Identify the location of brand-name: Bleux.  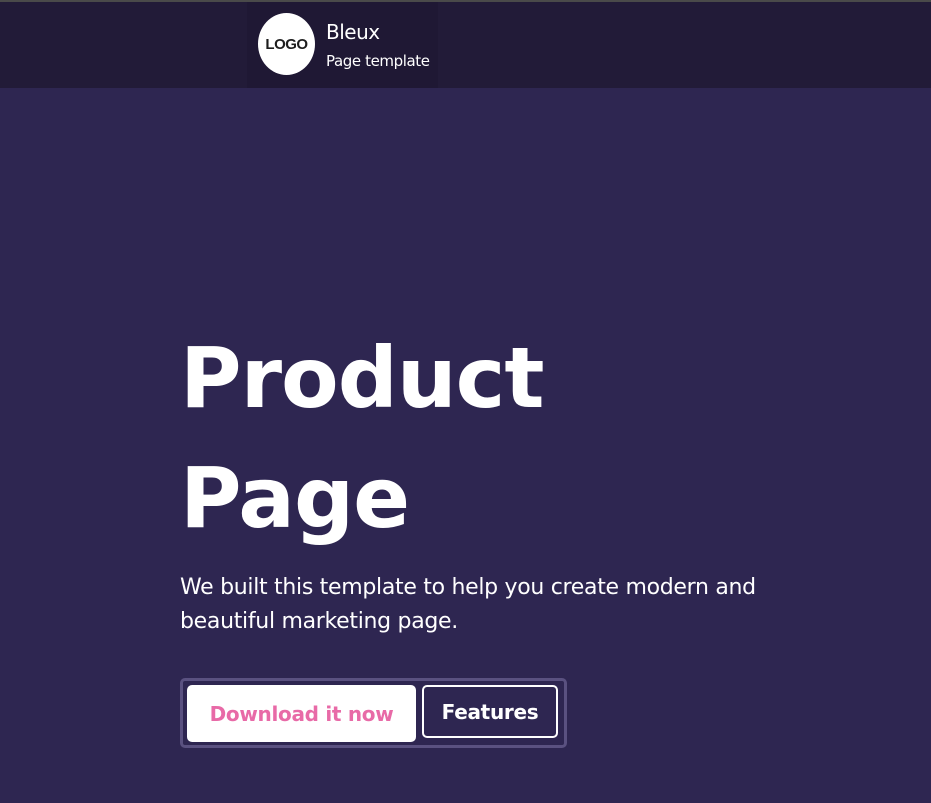
(353, 32).